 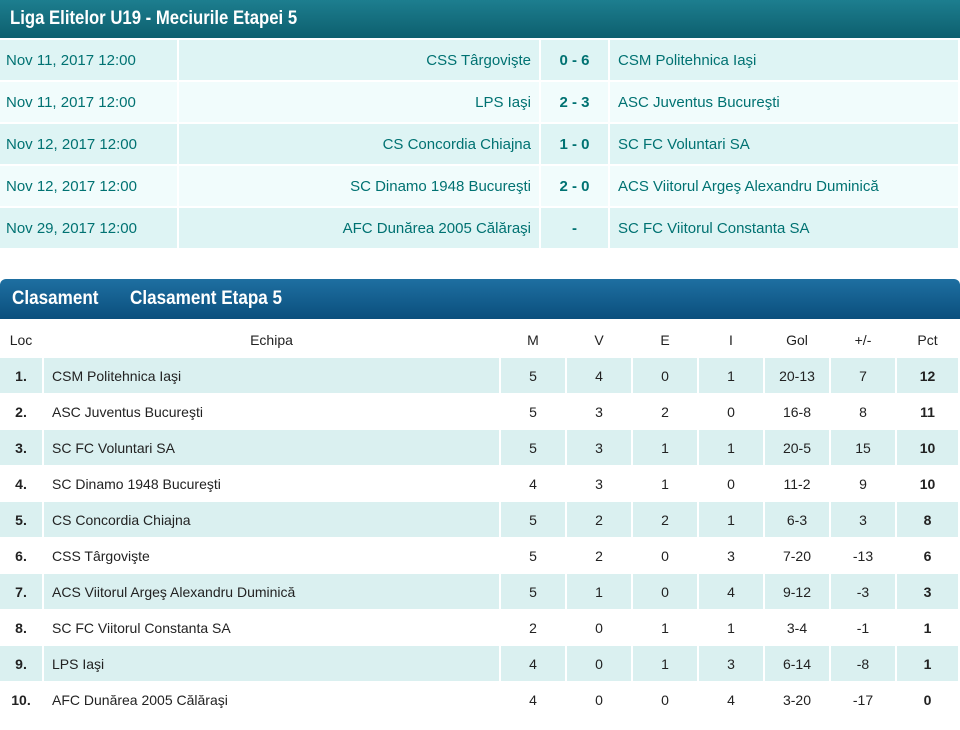 What do you see at coordinates (574, 144) in the screenshot?
I see `match-score: 1 - 0` at bounding box center [574, 144].